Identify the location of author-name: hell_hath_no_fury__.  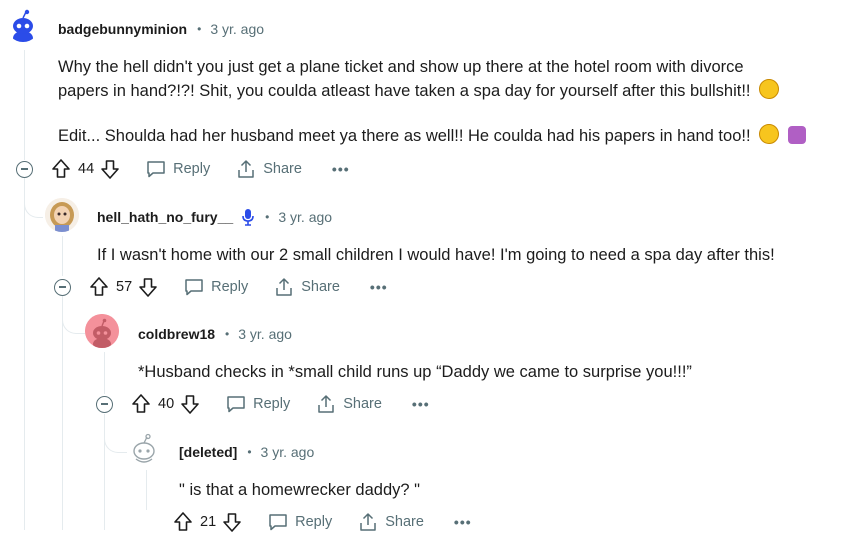
(165, 217).